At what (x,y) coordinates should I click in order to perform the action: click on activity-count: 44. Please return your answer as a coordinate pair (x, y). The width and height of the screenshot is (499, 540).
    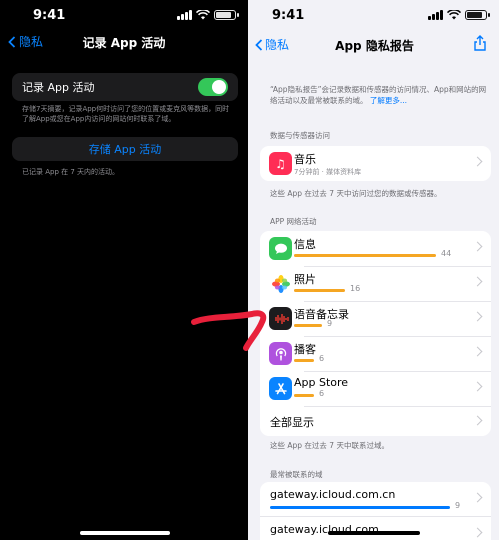
    Looking at the image, I should click on (446, 253).